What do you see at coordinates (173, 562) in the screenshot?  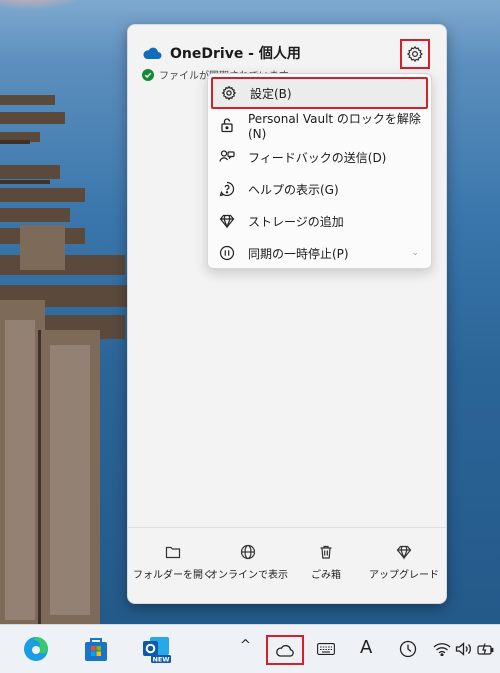 I see `open-folder-button: フォルダーを開く` at bounding box center [173, 562].